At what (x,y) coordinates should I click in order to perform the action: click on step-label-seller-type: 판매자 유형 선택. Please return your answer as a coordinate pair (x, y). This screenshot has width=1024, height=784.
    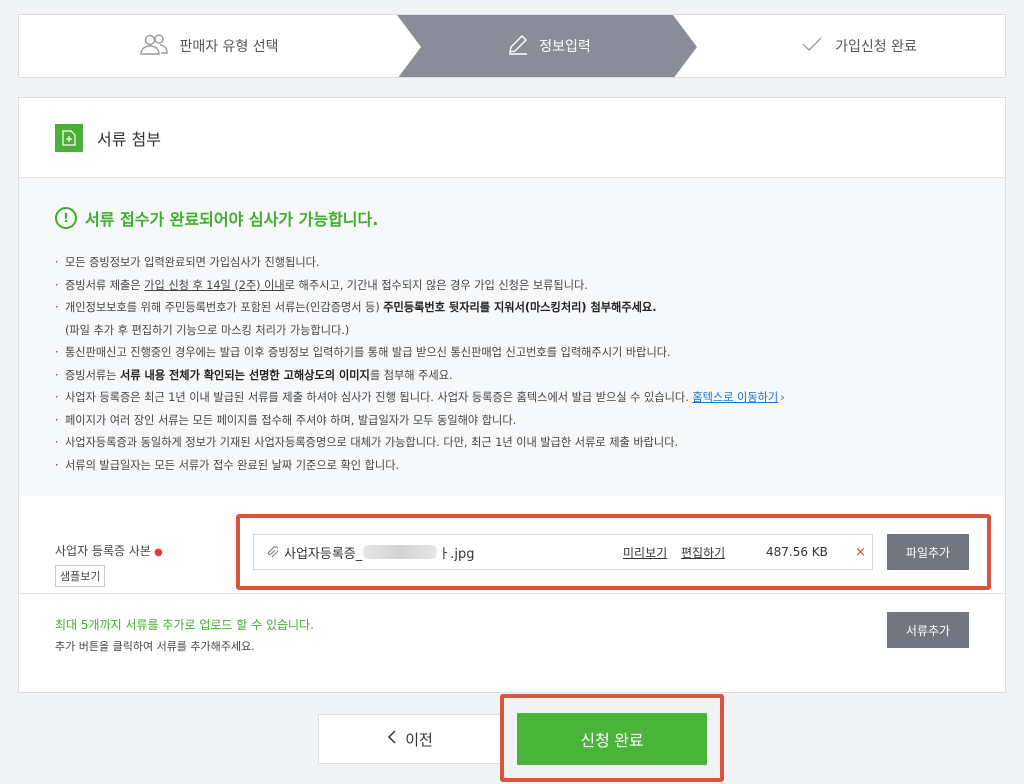
    Looking at the image, I should click on (229, 47).